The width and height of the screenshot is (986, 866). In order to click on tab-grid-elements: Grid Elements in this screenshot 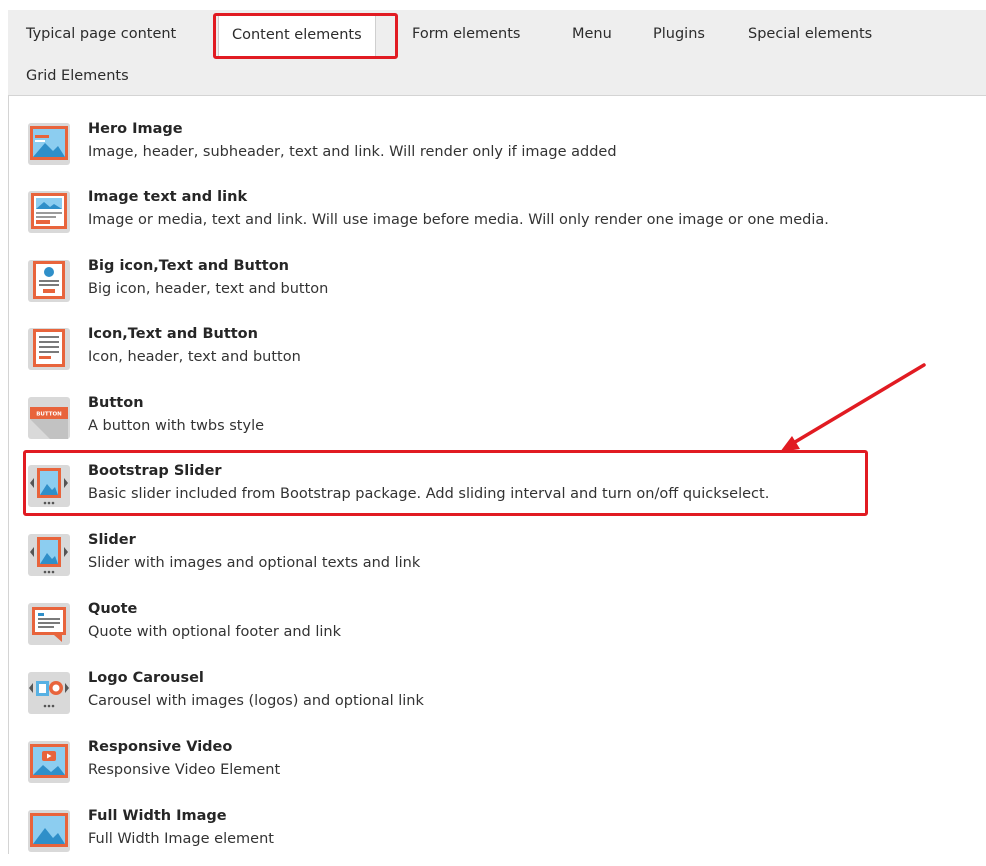, I will do `click(77, 76)`.